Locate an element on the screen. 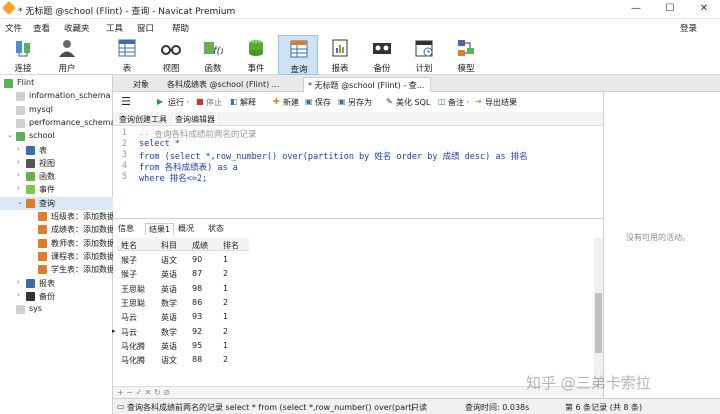 This screenshot has width=720, height=414. column-header: 排名 is located at coordinates (234, 244).